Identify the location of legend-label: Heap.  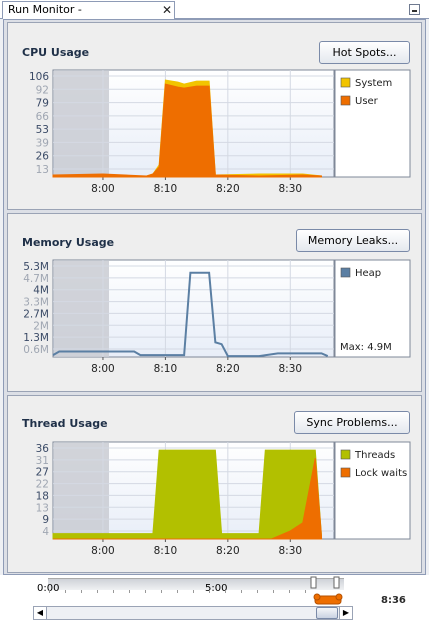
(368, 273).